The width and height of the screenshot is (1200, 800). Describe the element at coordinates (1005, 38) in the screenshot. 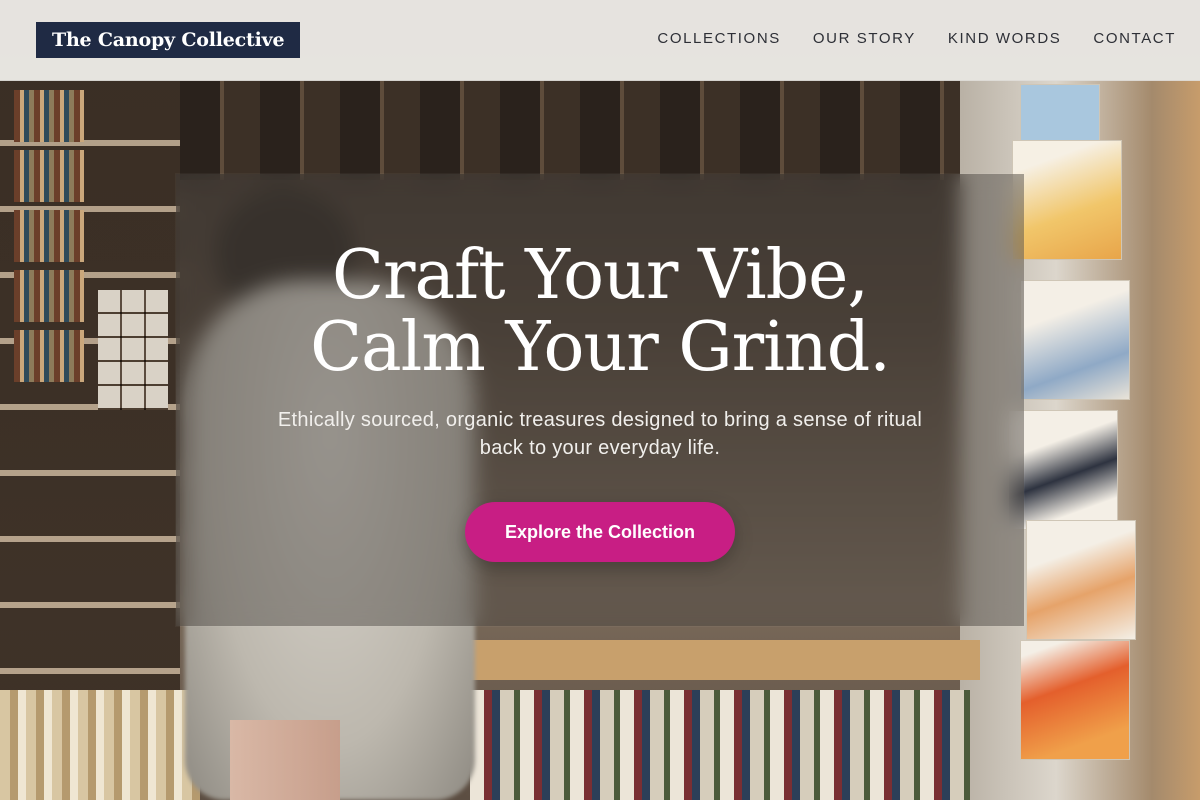

I see `nav-link-kind-words: KIND WORDS` at that location.